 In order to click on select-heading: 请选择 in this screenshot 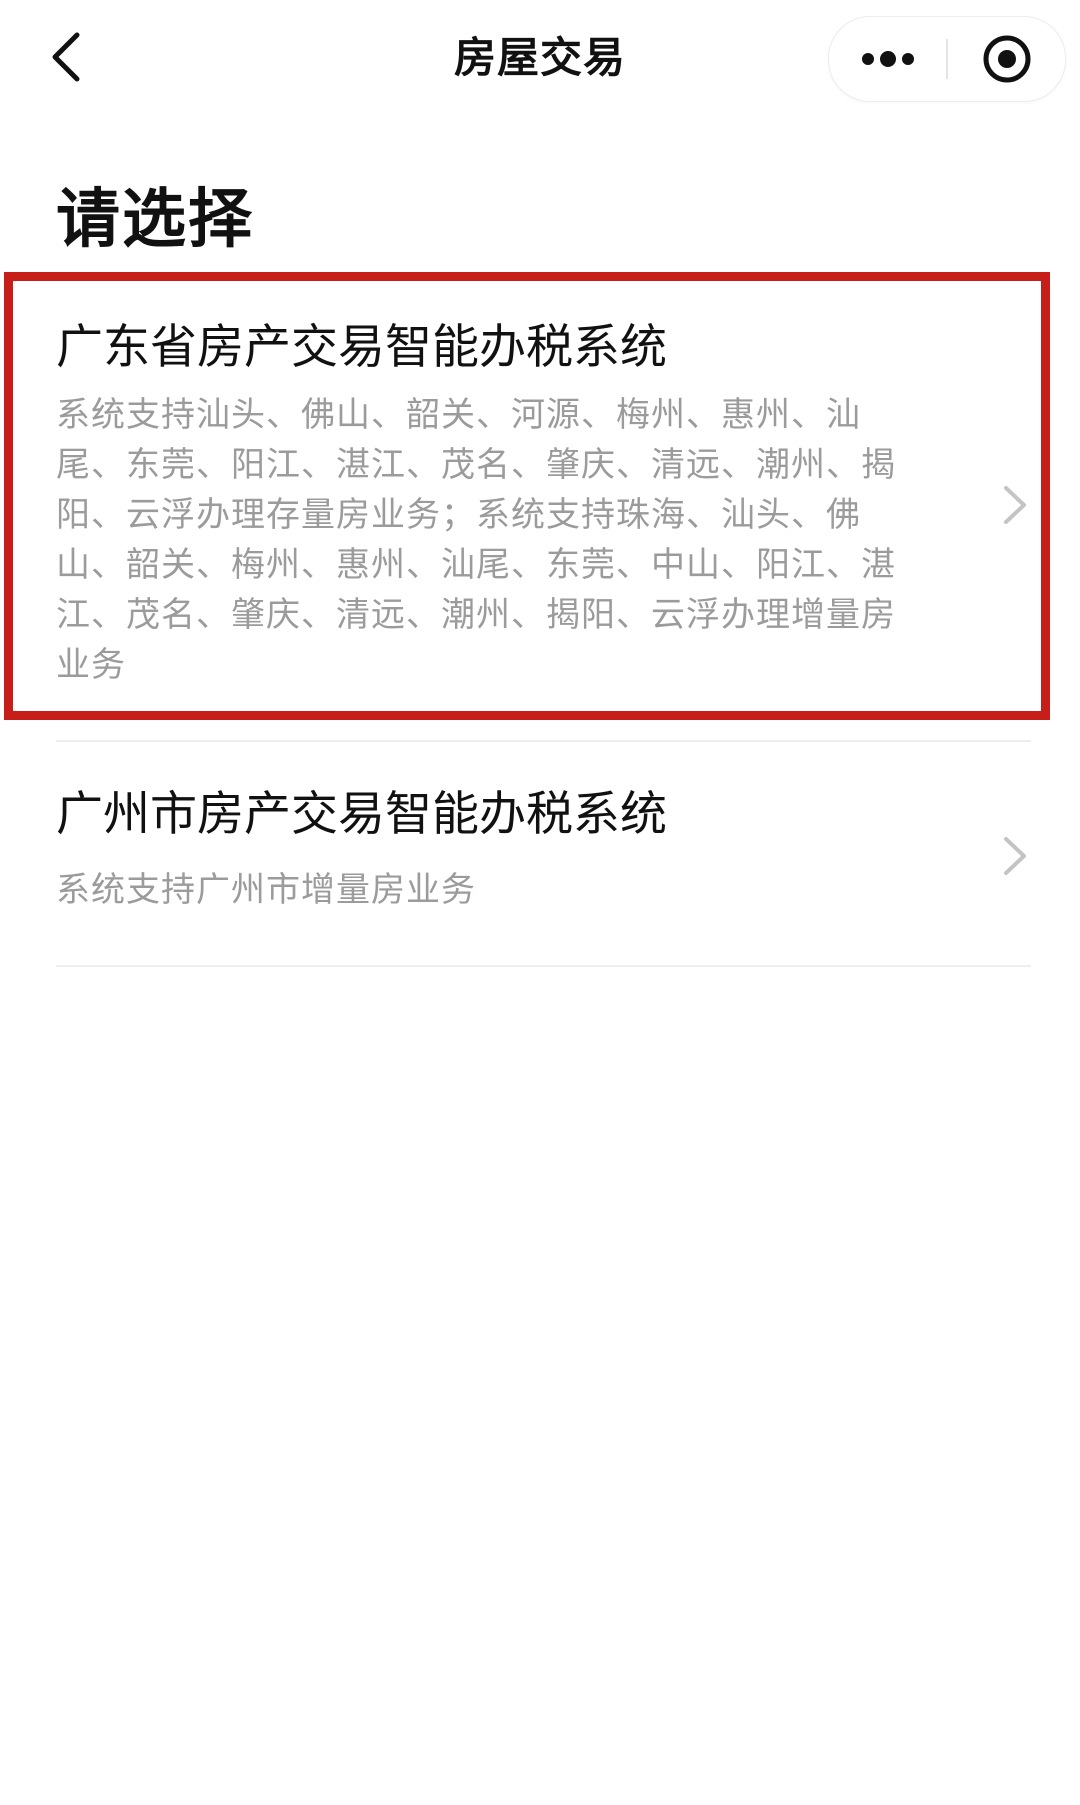, I will do `click(155, 220)`.